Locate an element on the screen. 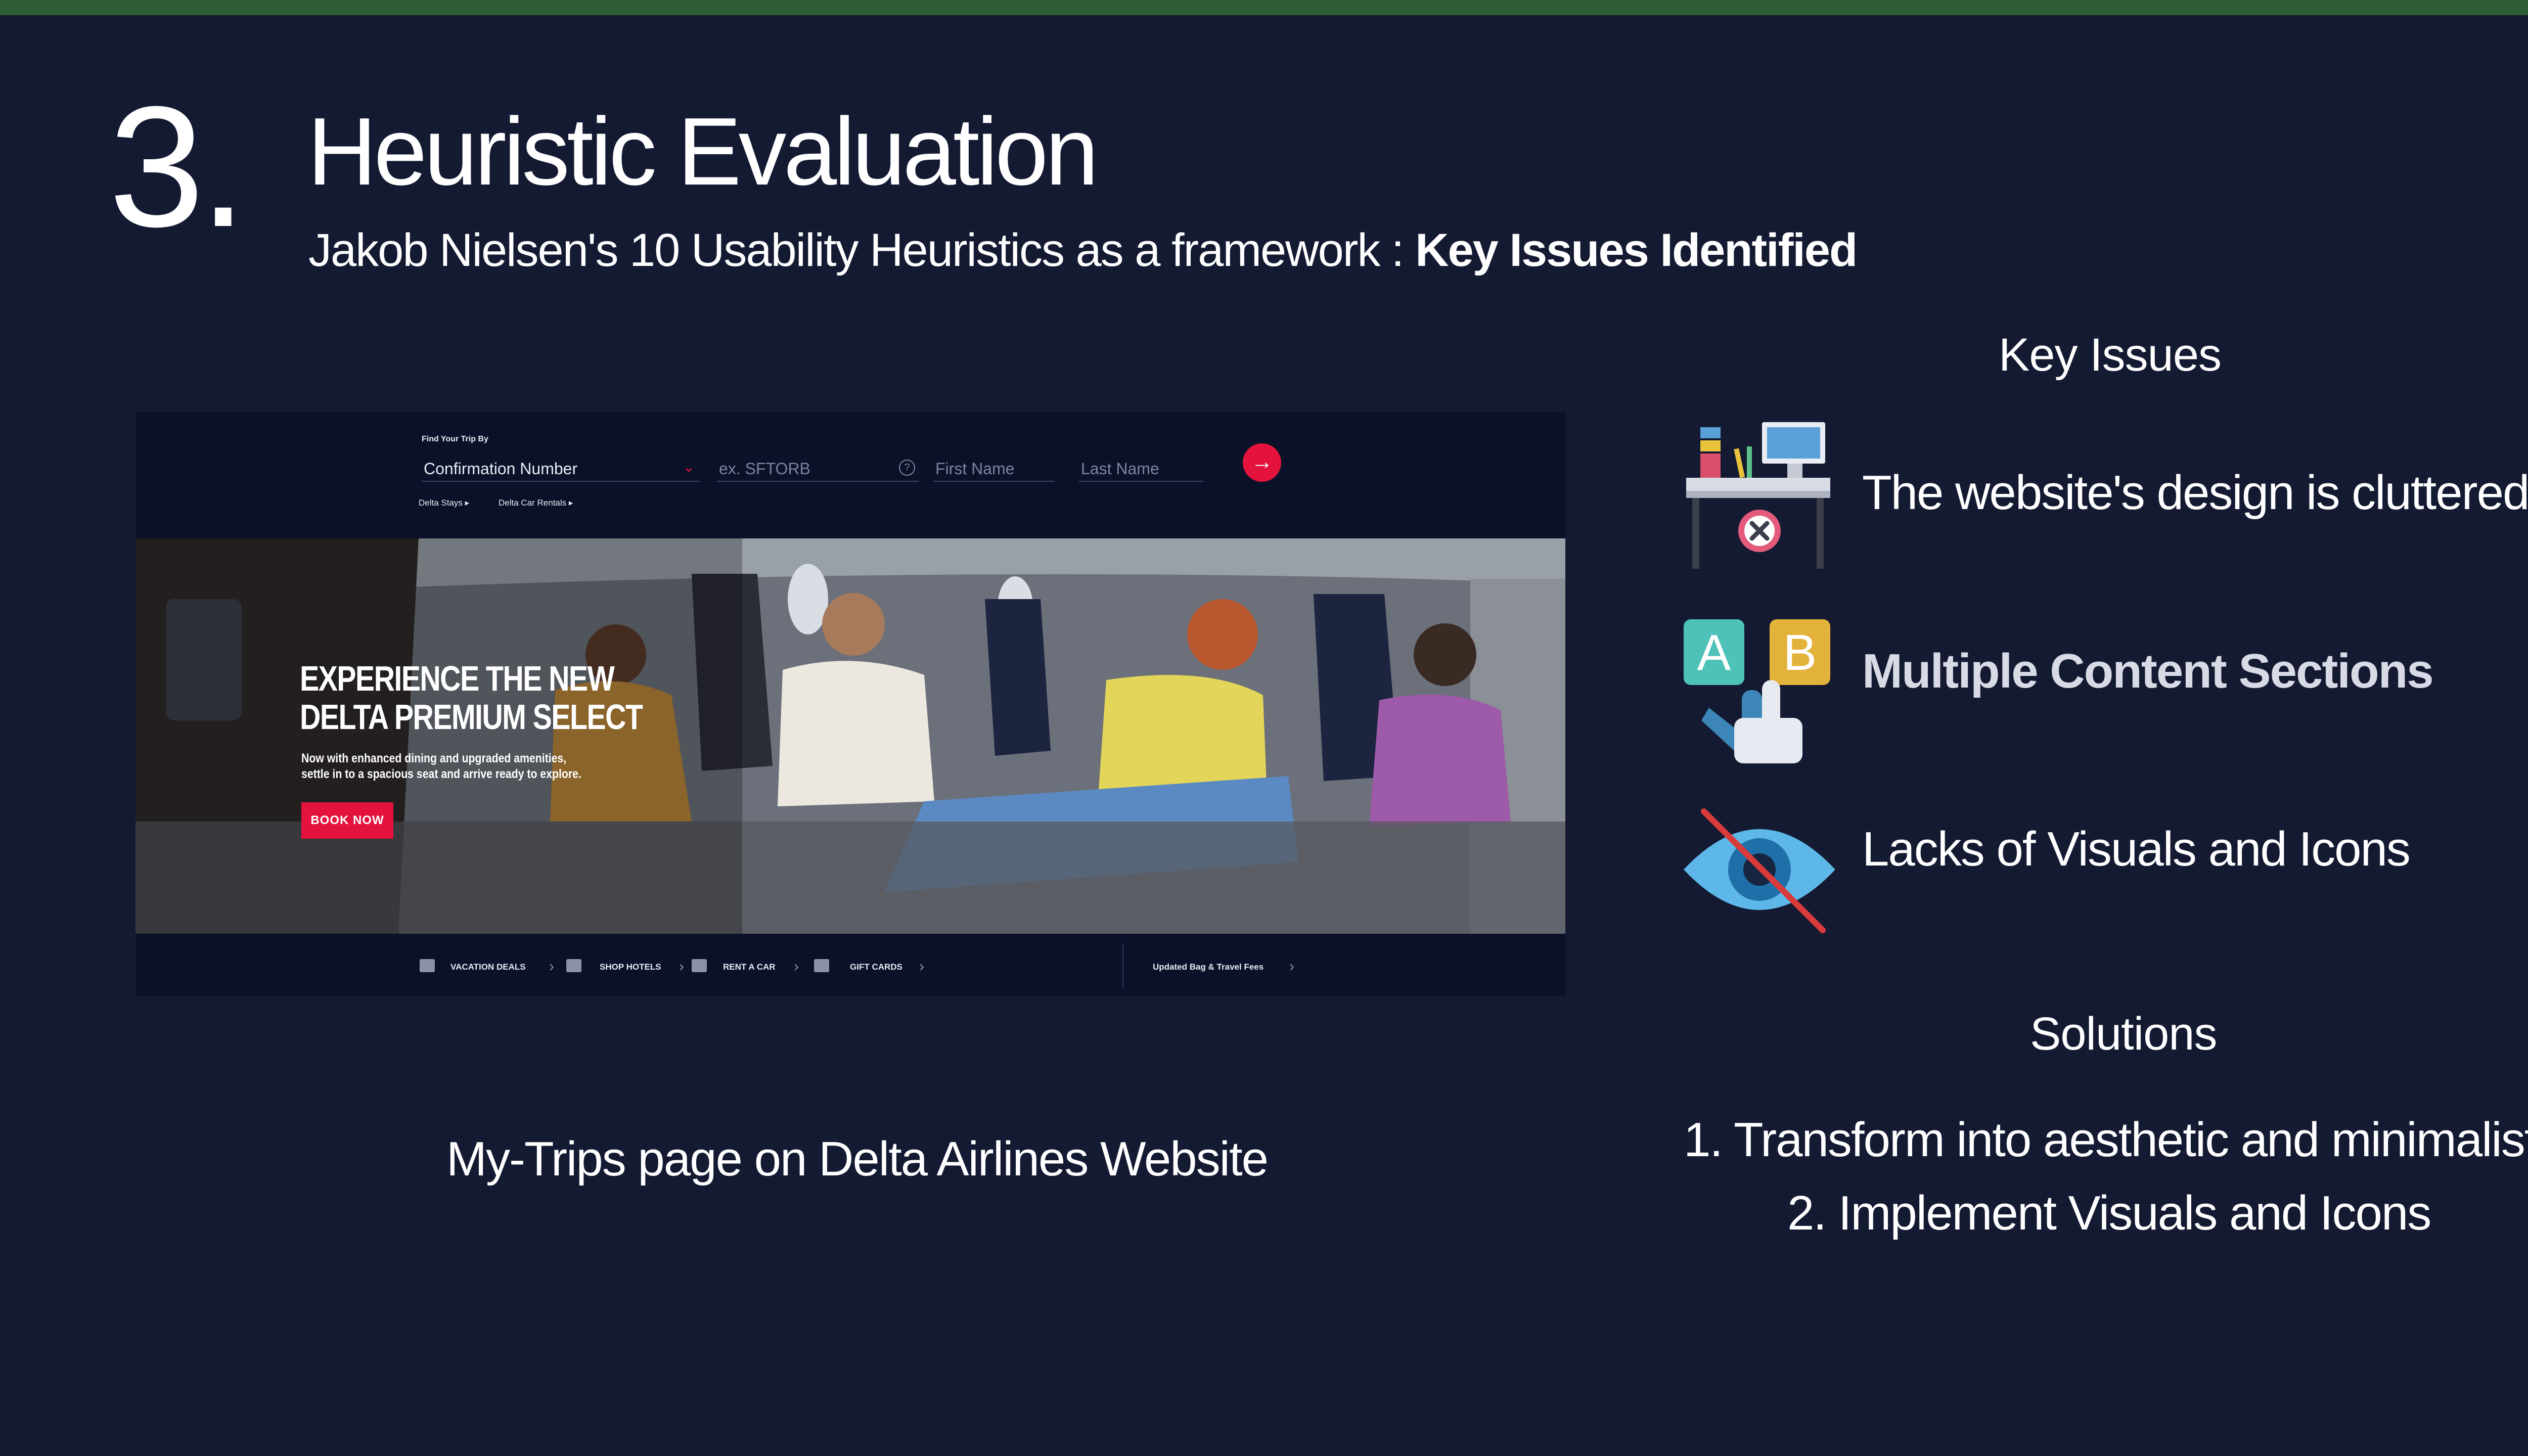  info-icon: ? is located at coordinates (907, 468).